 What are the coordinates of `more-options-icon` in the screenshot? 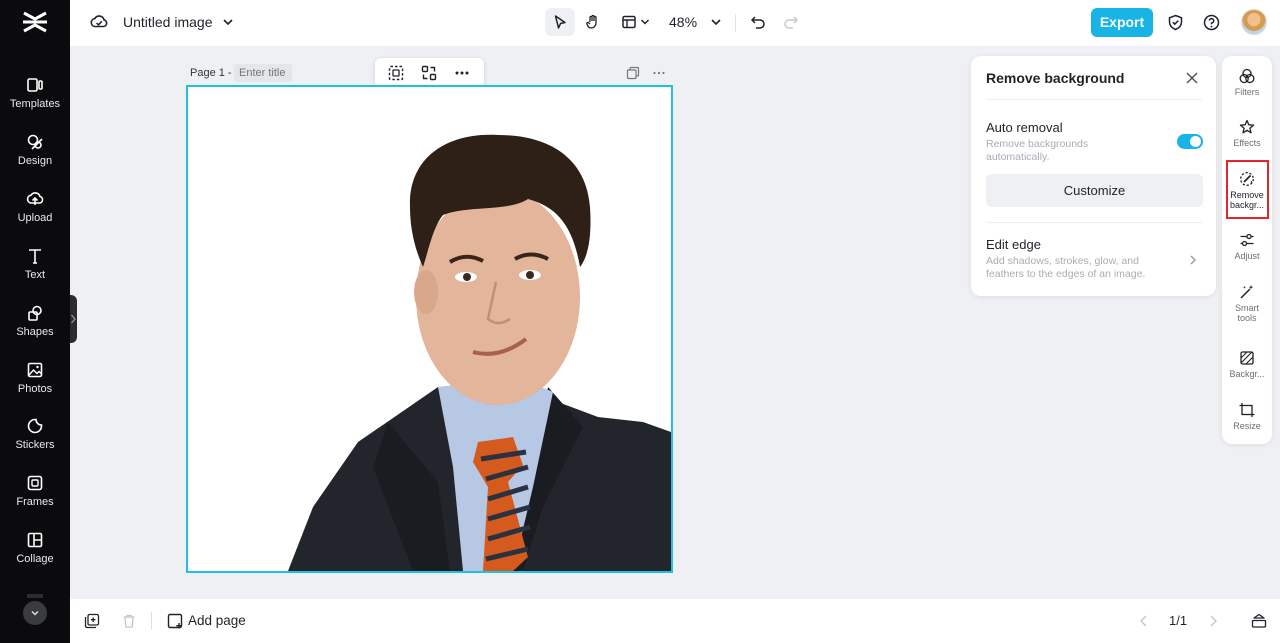 It's located at (462, 73).